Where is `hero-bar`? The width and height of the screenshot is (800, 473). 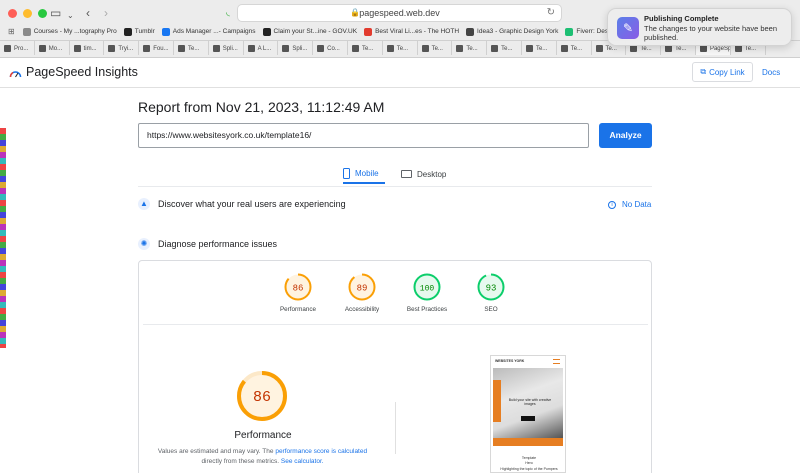
hero-bar is located at coordinates (528, 442).